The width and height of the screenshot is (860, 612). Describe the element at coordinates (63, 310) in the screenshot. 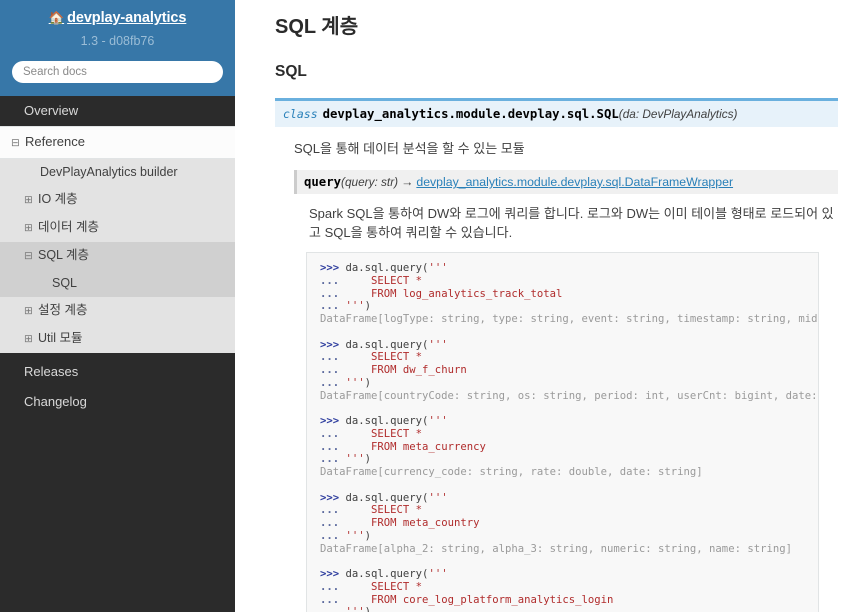

I see `sidebar-item-config-layer-label: 설정 계층` at that location.